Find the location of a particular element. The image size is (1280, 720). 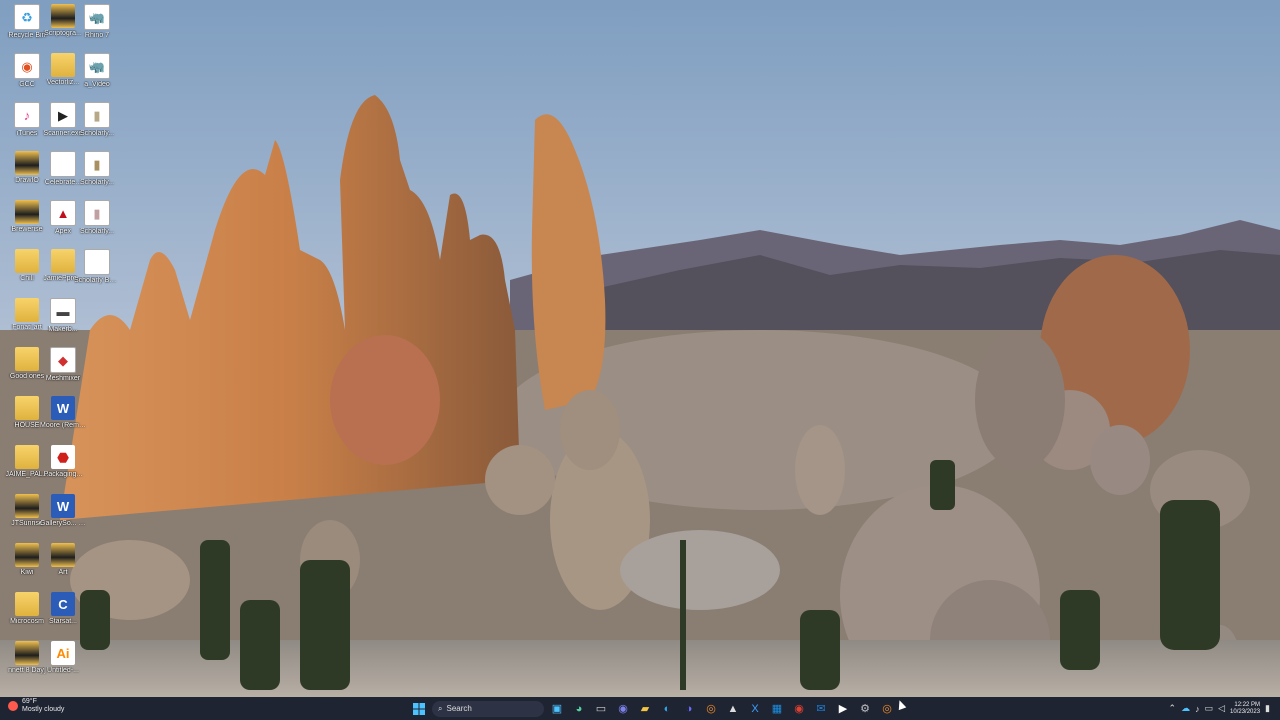

taskbar-app-button: ◕ is located at coordinates (579, 709).